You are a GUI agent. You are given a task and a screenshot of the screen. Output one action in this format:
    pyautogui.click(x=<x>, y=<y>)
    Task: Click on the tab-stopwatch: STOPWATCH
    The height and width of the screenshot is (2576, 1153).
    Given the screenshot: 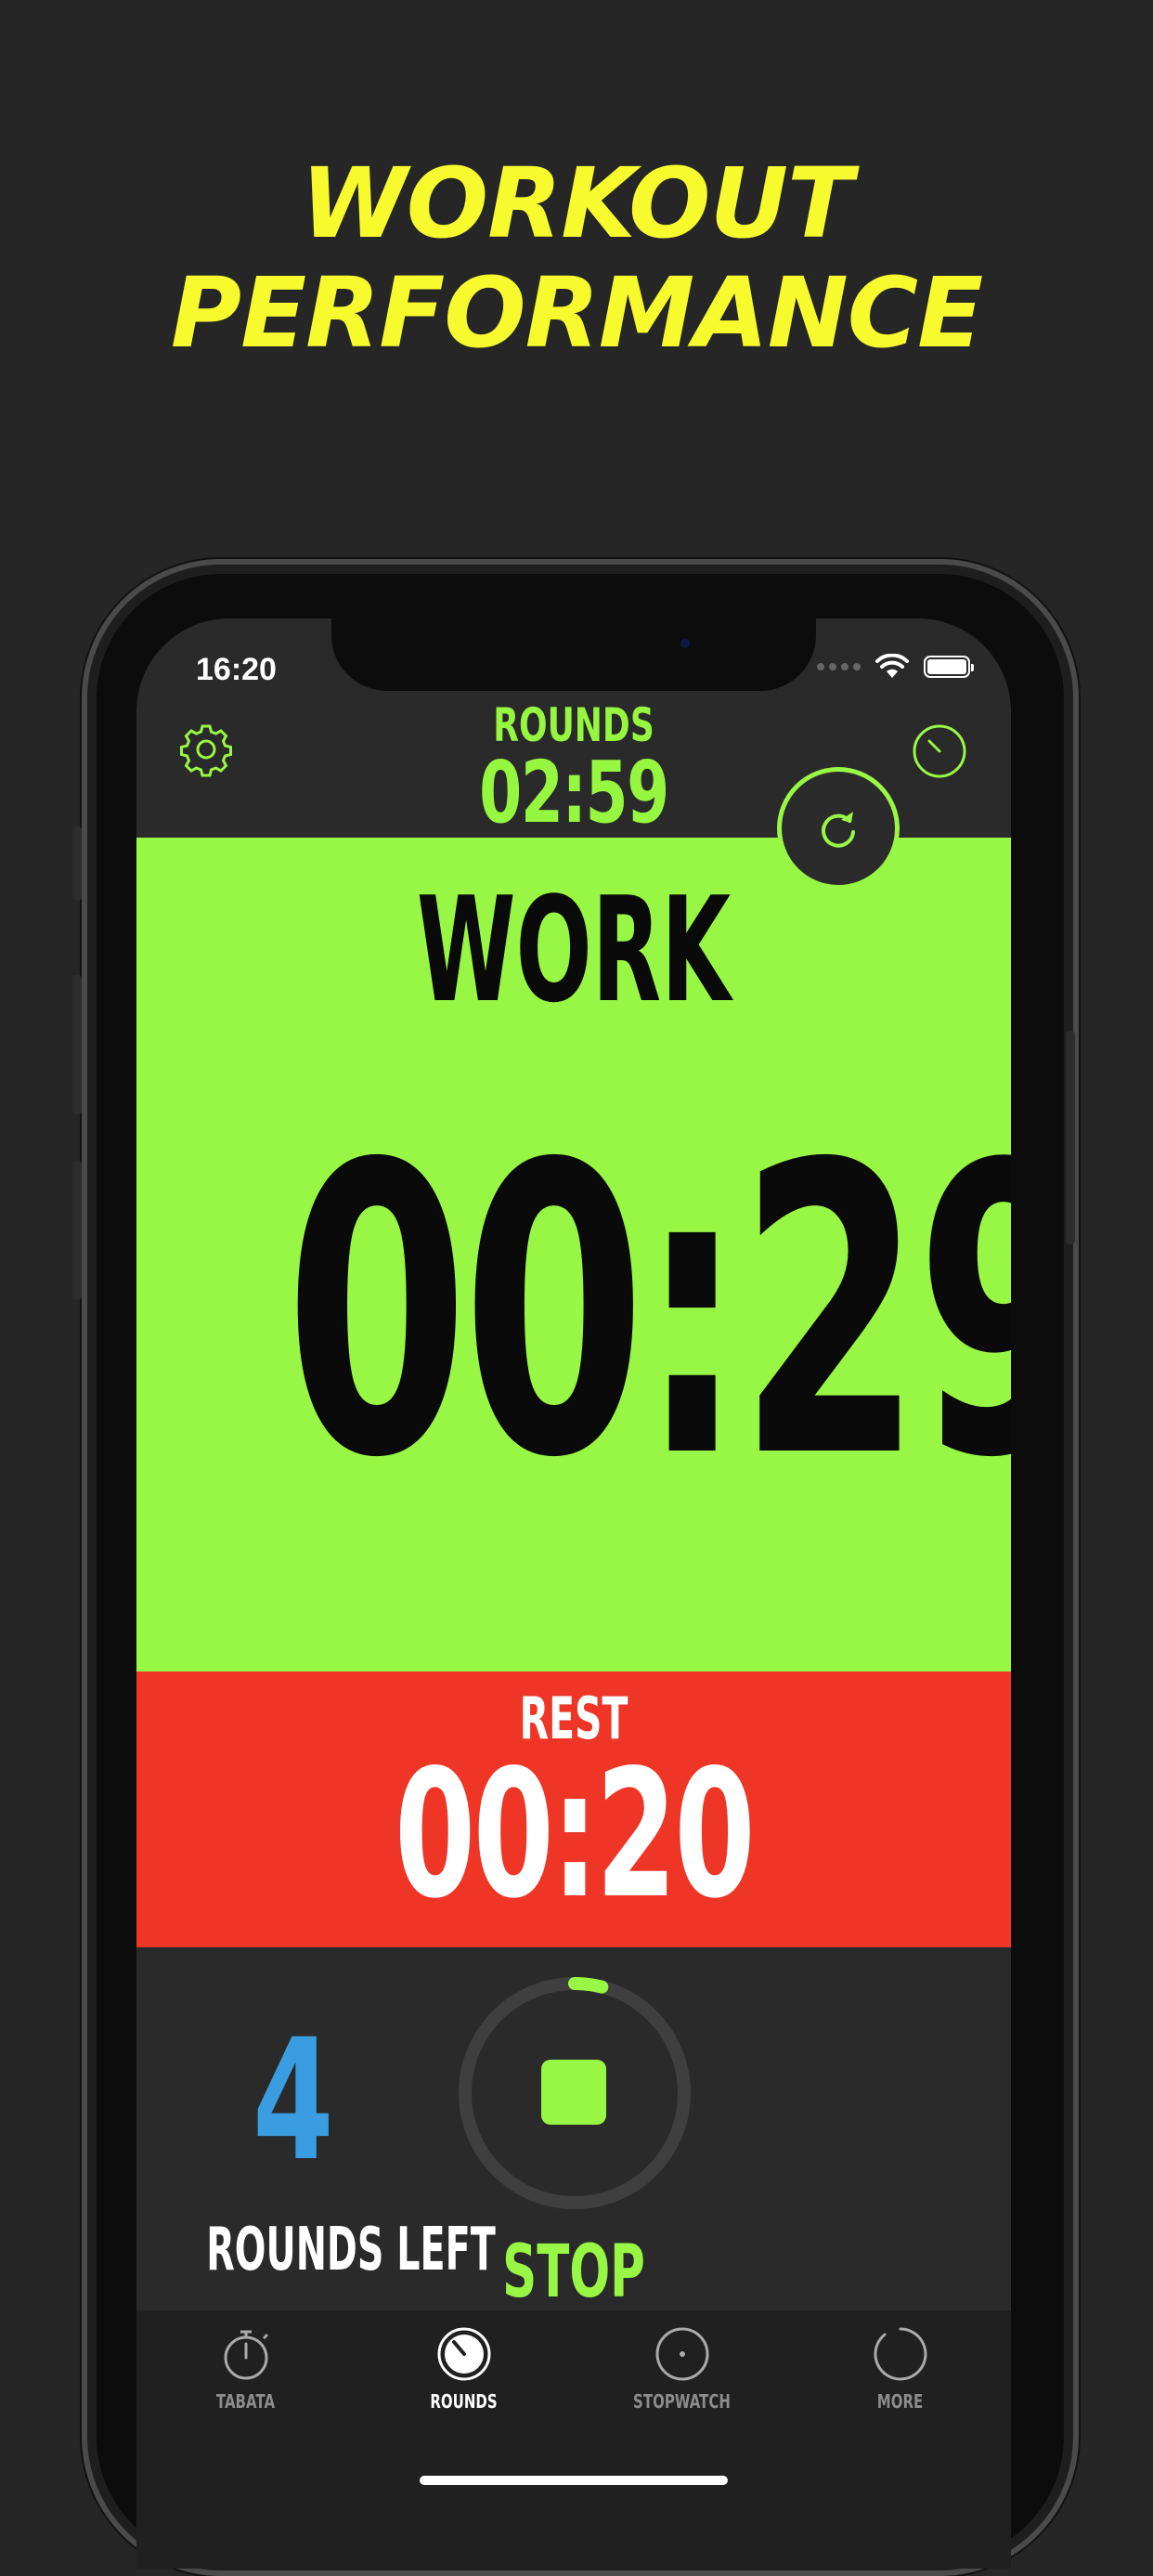 What is the action you would take?
    pyautogui.click(x=682, y=2380)
    